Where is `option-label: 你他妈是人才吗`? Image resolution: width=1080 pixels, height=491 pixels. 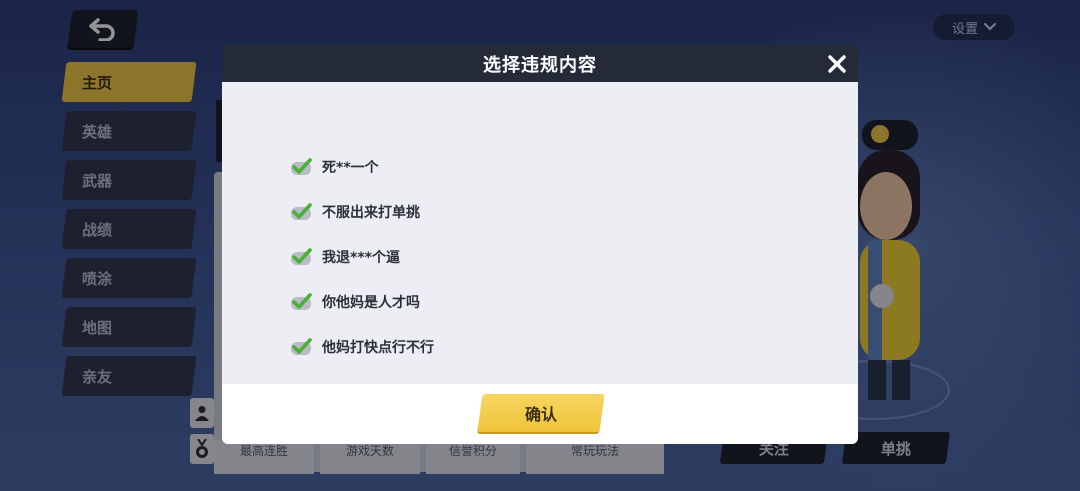 option-label: 你他妈是人才吗 is located at coordinates (371, 303).